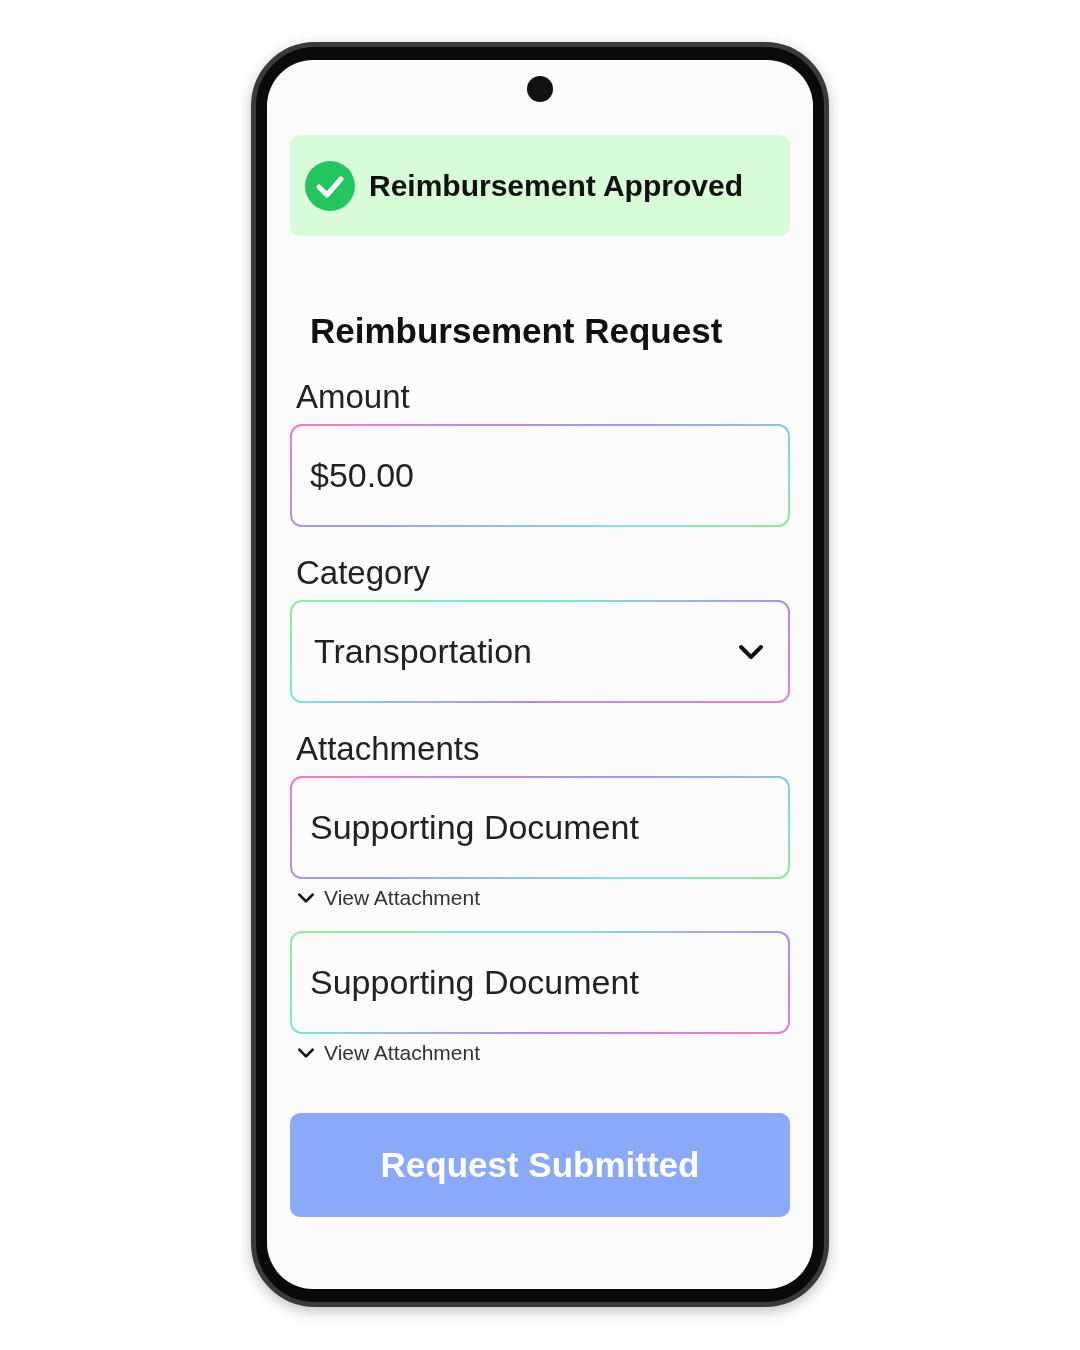 The image size is (1080, 1350). Describe the element at coordinates (363, 573) in the screenshot. I see `field-label: Category` at that location.